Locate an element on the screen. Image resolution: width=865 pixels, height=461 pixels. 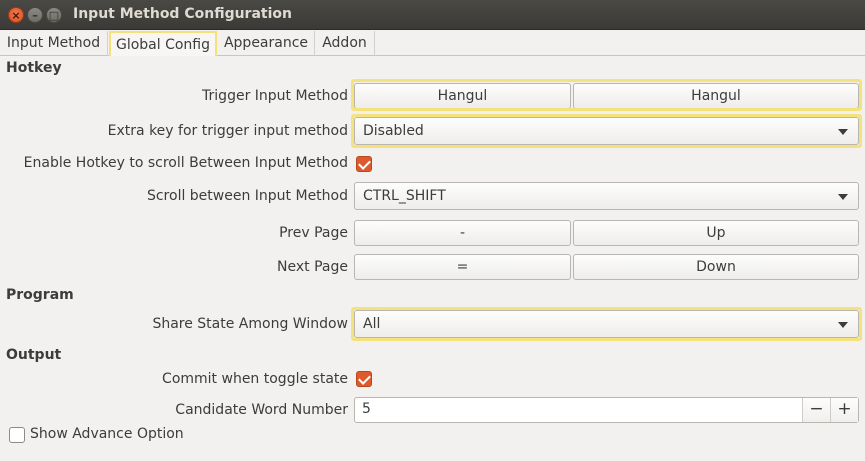
extra-key-value: Disabled is located at coordinates (393, 131).